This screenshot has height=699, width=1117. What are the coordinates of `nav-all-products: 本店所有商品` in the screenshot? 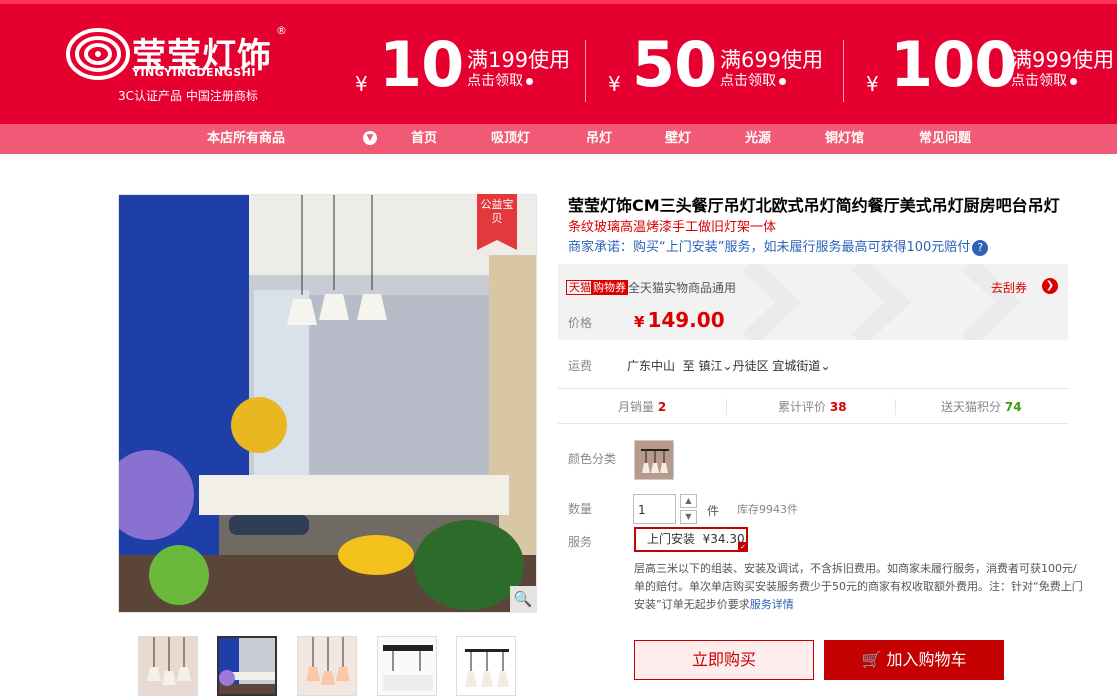 It's located at (246, 139).